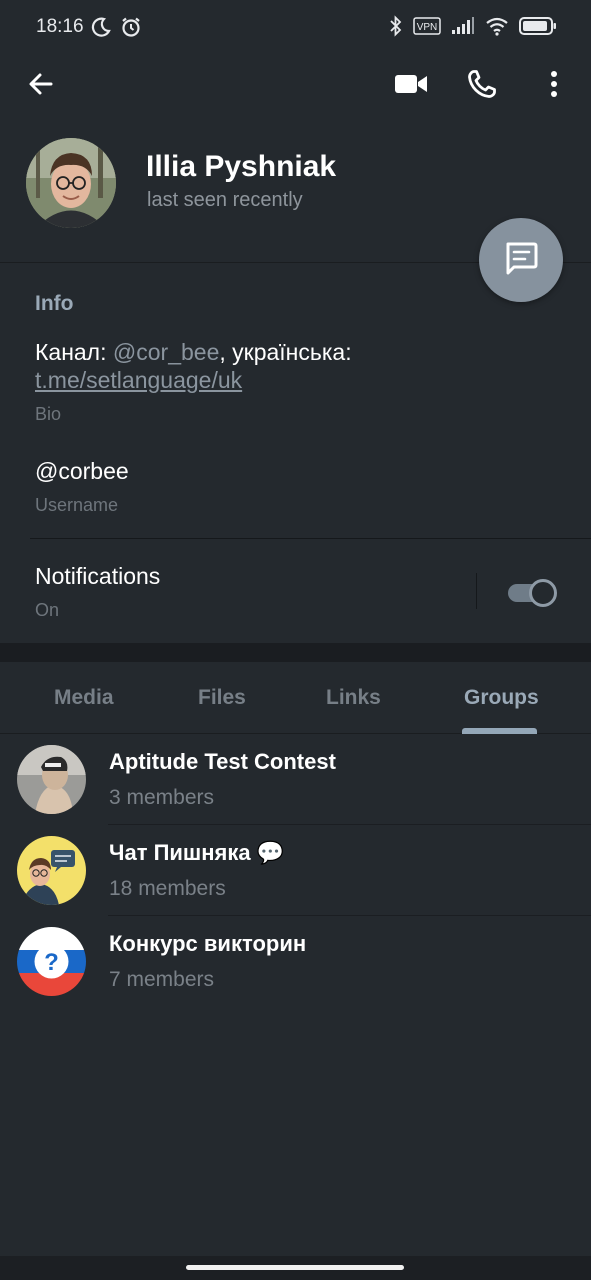 This screenshot has height=1280, width=591. What do you see at coordinates (180, 852) in the screenshot?
I see `group-name-text: Чат Пишняка` at bounding box center [180, 852].